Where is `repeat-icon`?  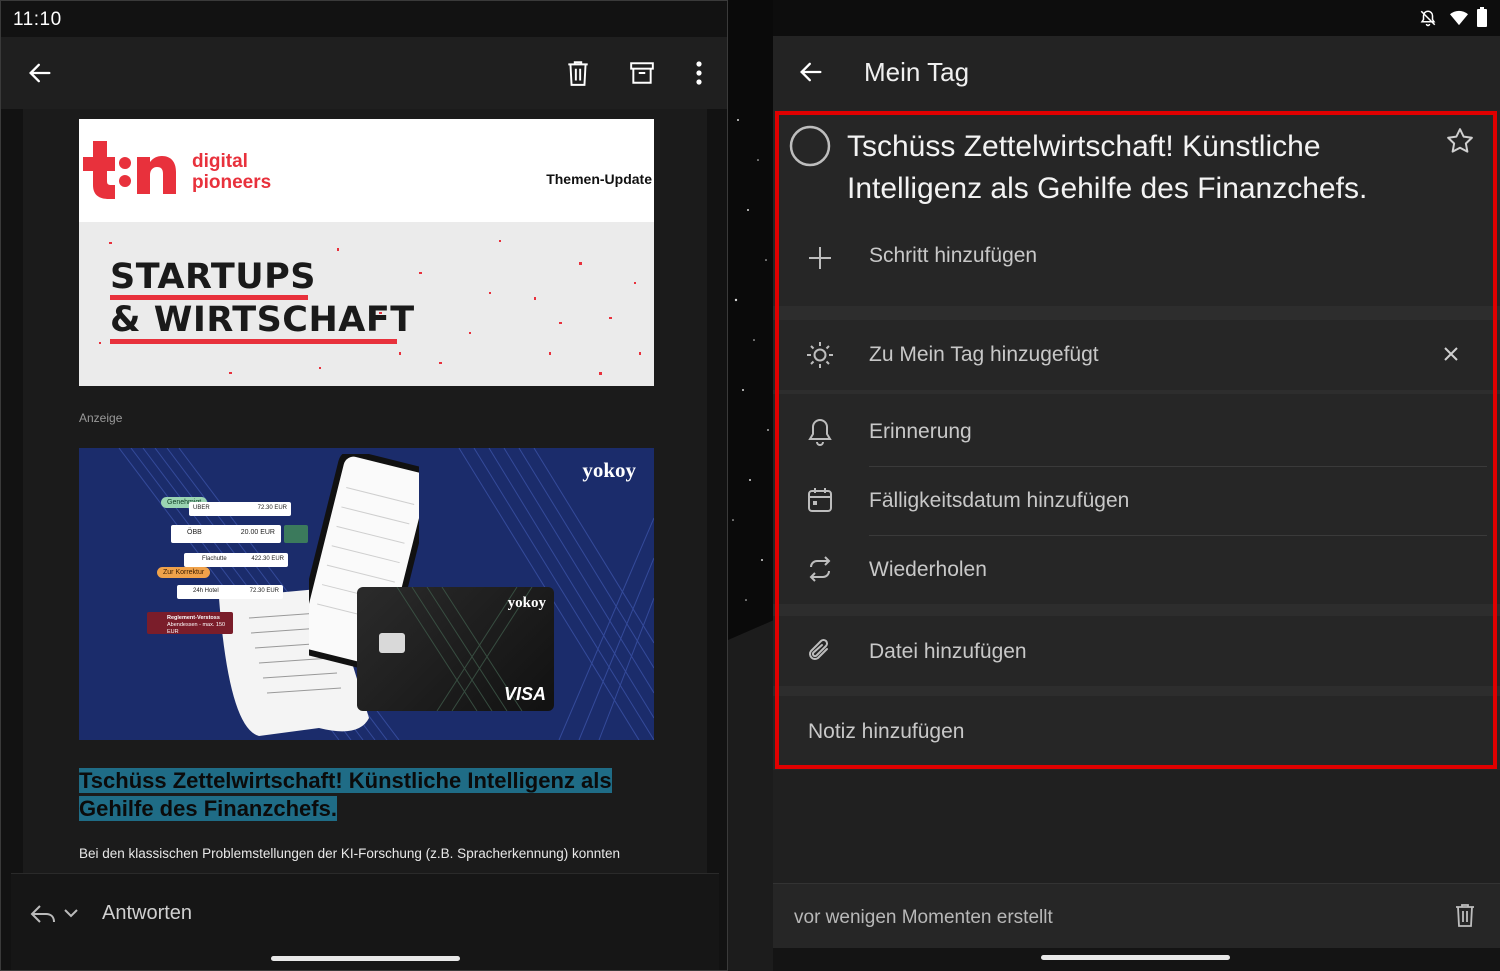 repeat-icon is located at coordinates (820, 569).